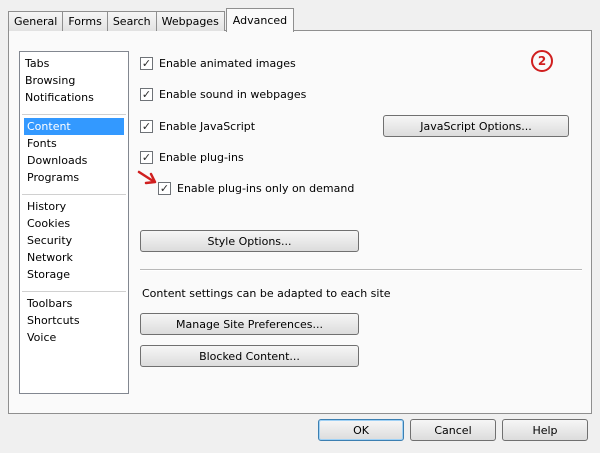 This screenshot has width=600, height=453. I want to click on tab-webpages: Webpages, so click(190, 21).